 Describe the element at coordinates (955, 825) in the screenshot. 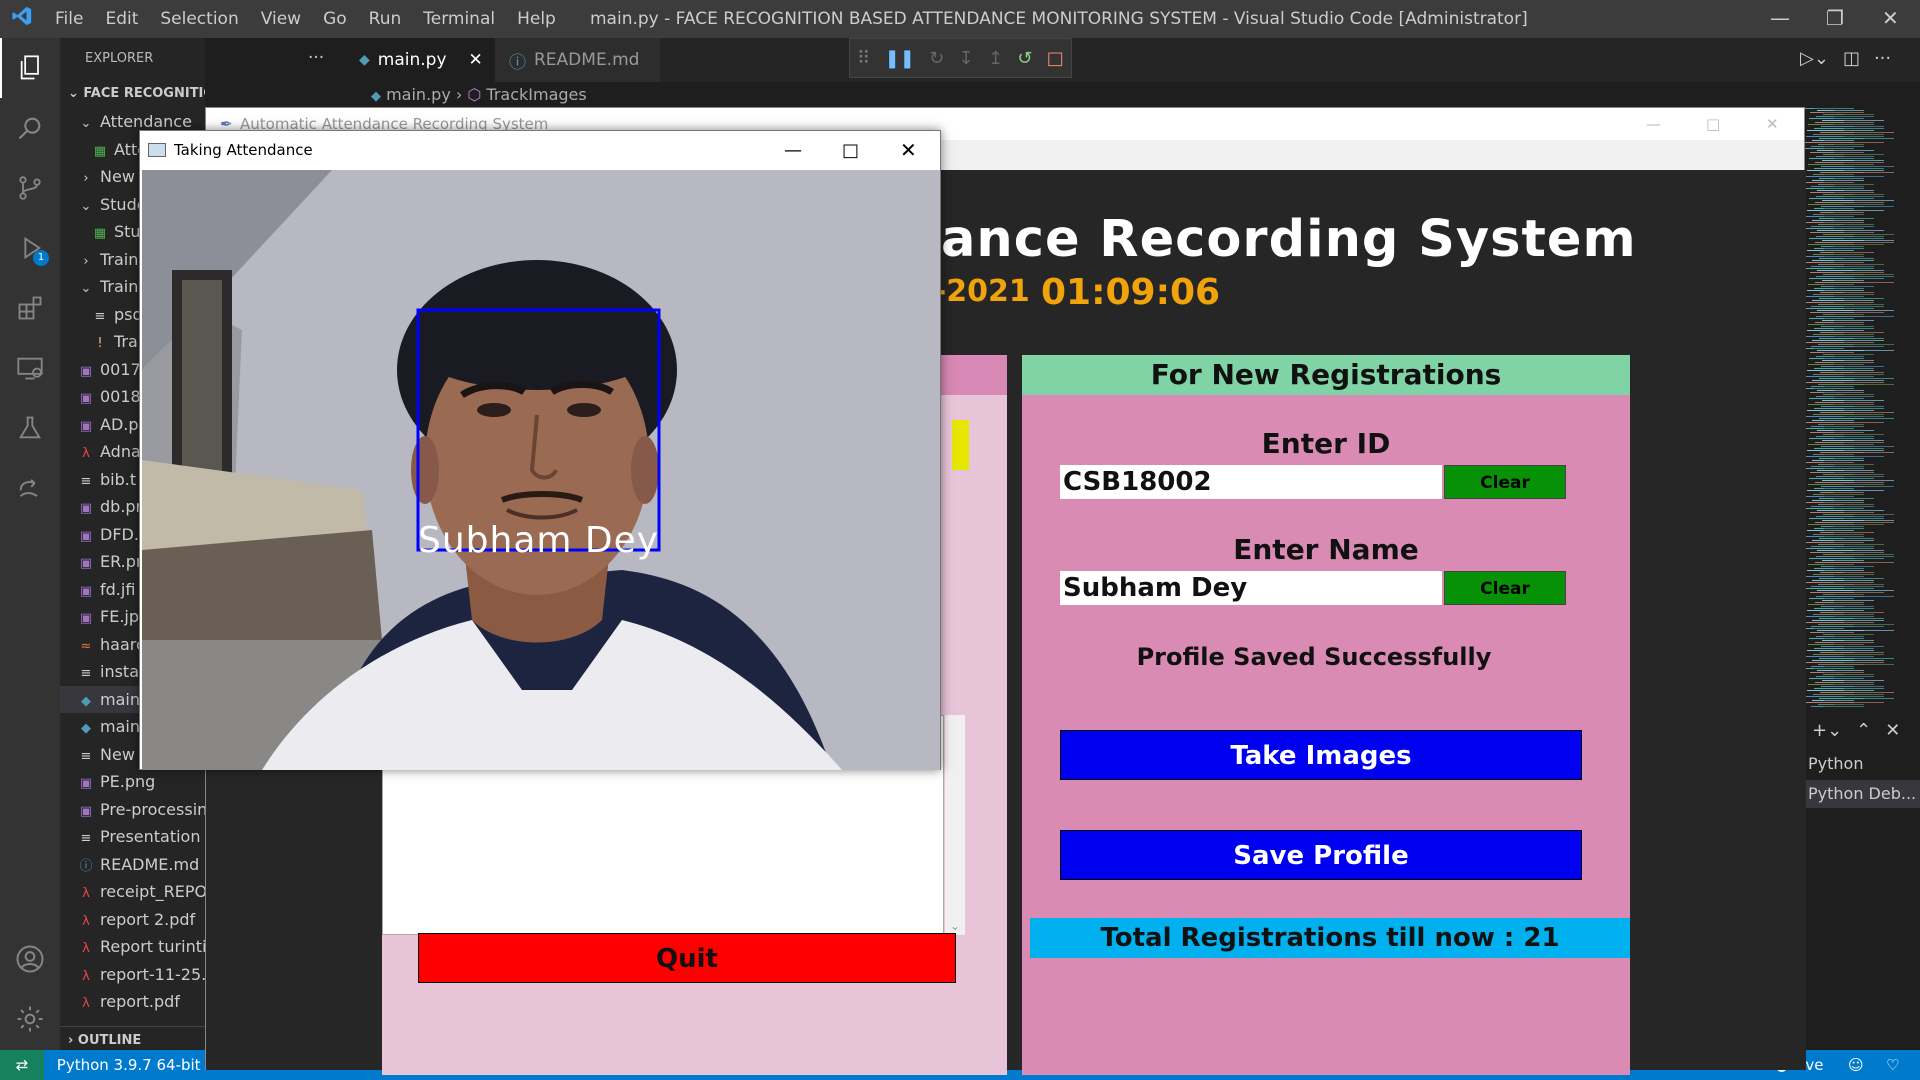

I see `listbox-scrollbar: ⌄` at that location.